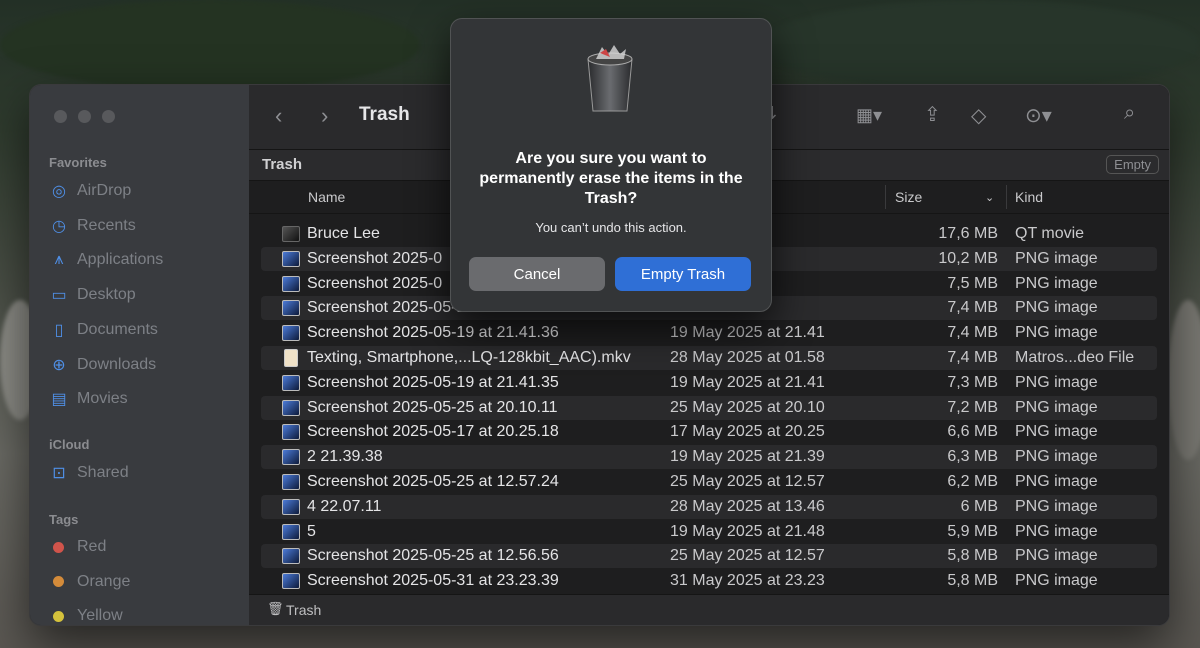 This screenshot has height=648, width=1200. I want to click on file-date: 28 May 2025 at 13.46, so click(747, 506).